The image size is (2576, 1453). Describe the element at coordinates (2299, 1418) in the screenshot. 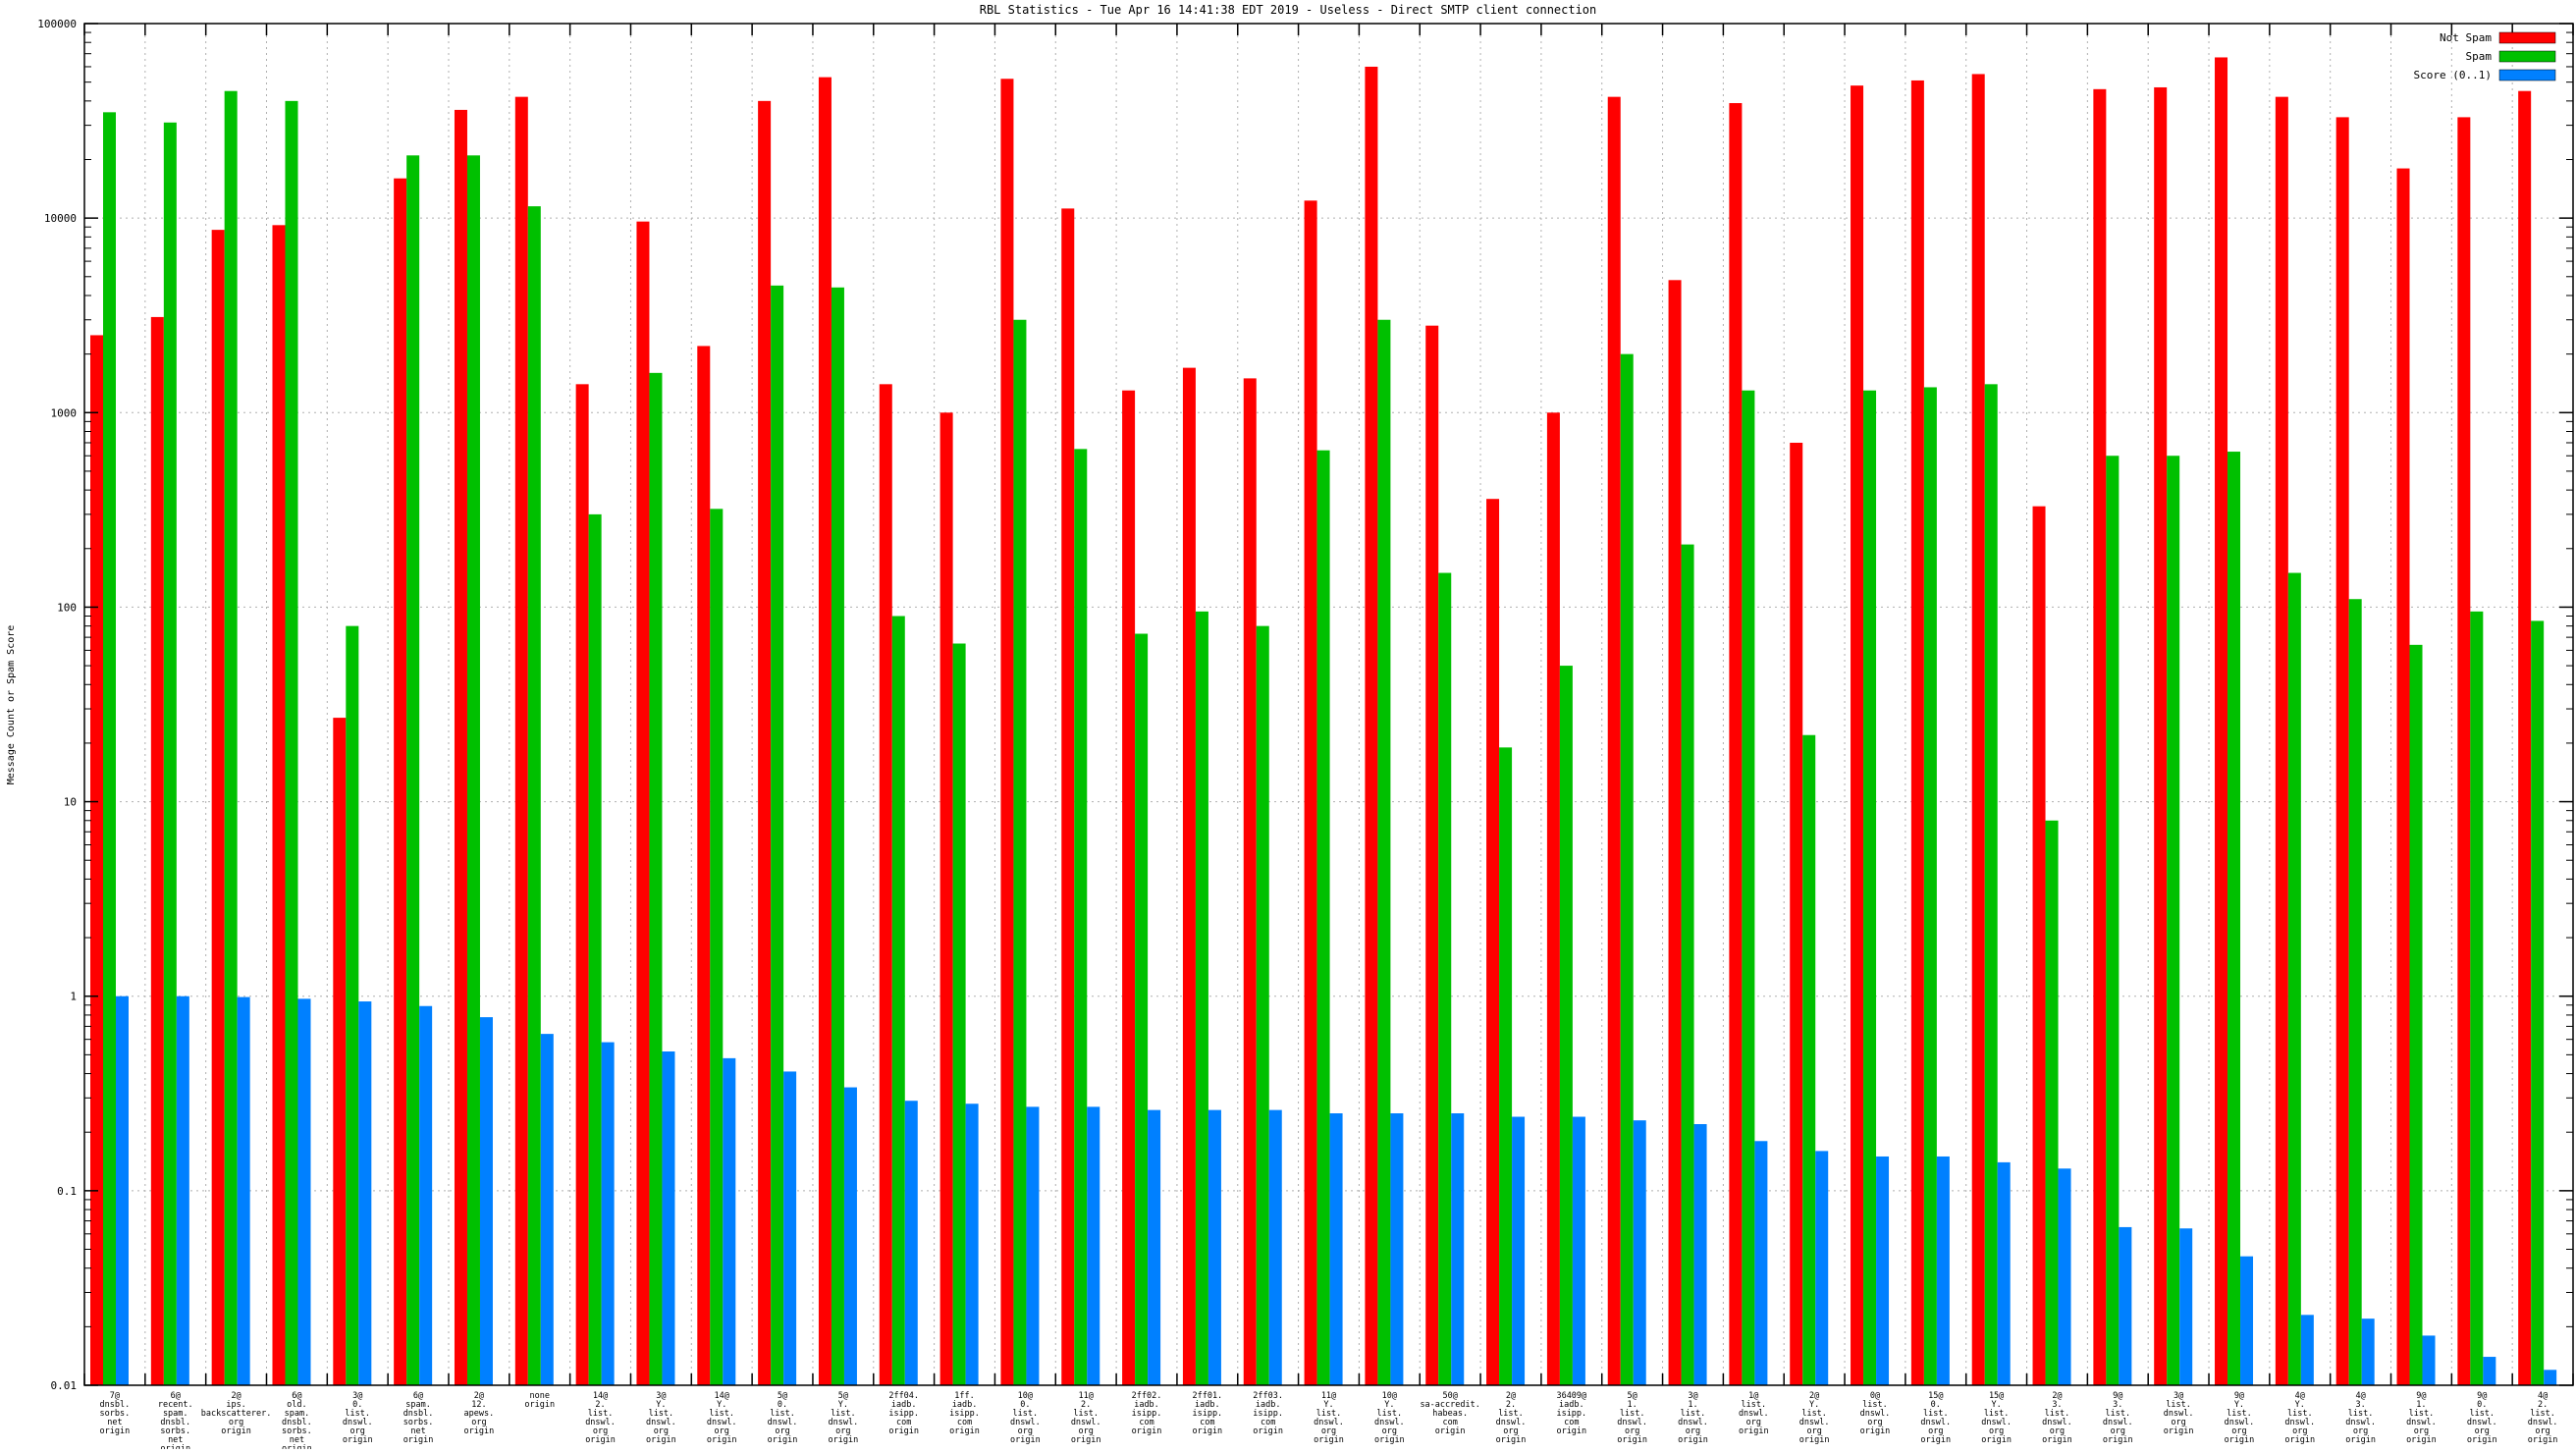

I see `x-category-label: 4@Y.list.dnswl.orgorigin` at that location.